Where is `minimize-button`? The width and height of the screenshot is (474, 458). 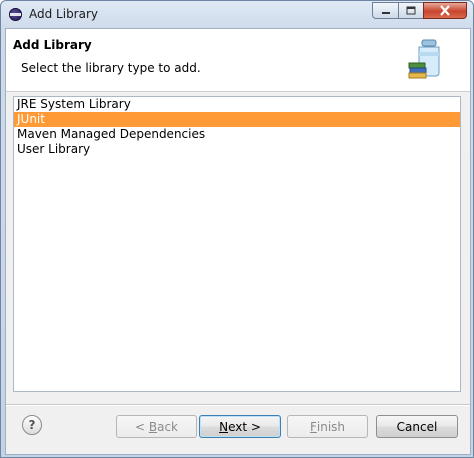
minimize-button is located at coordinates (385, 10).